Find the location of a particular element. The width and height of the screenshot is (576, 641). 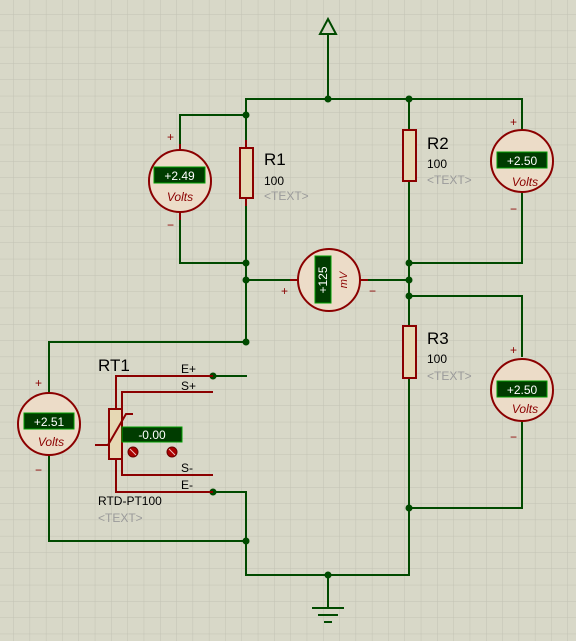

vm3-minus-label: − is located at coordinates (513, 437).